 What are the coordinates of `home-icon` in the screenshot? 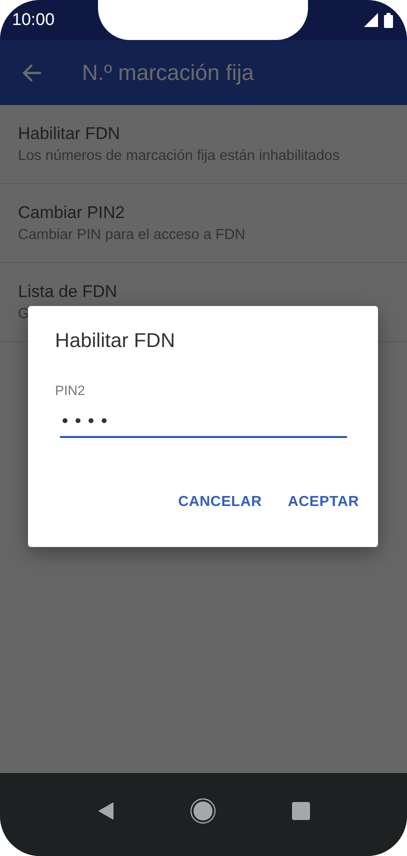 It's located at (203, 811).